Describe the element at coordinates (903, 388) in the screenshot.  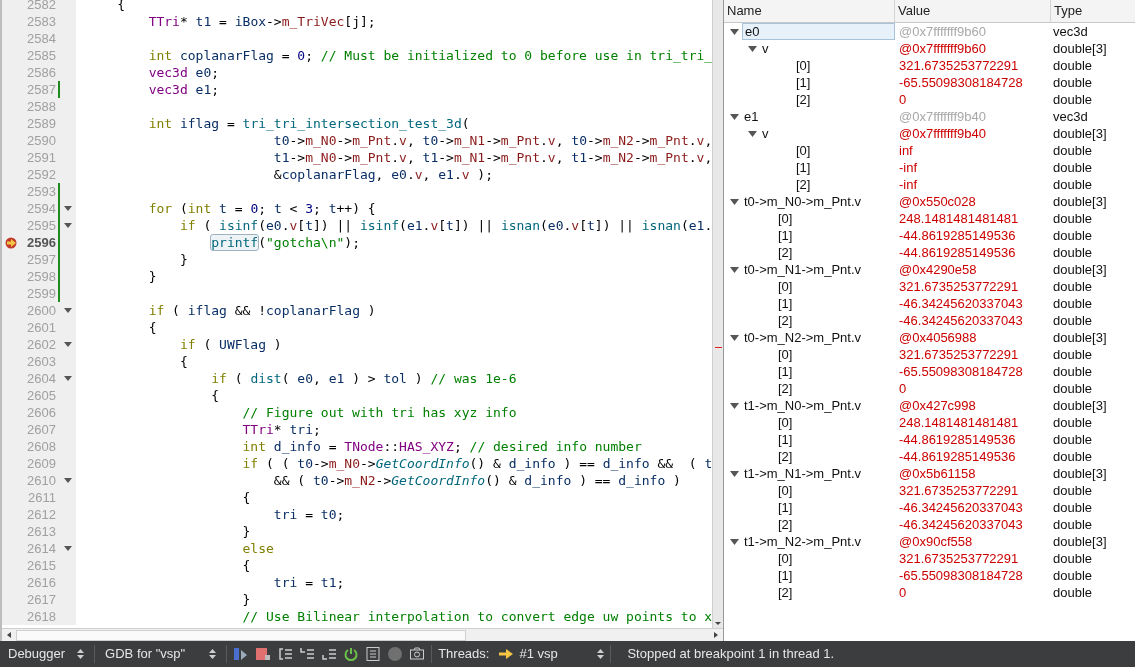
I see `variable-value: 0` at that location.